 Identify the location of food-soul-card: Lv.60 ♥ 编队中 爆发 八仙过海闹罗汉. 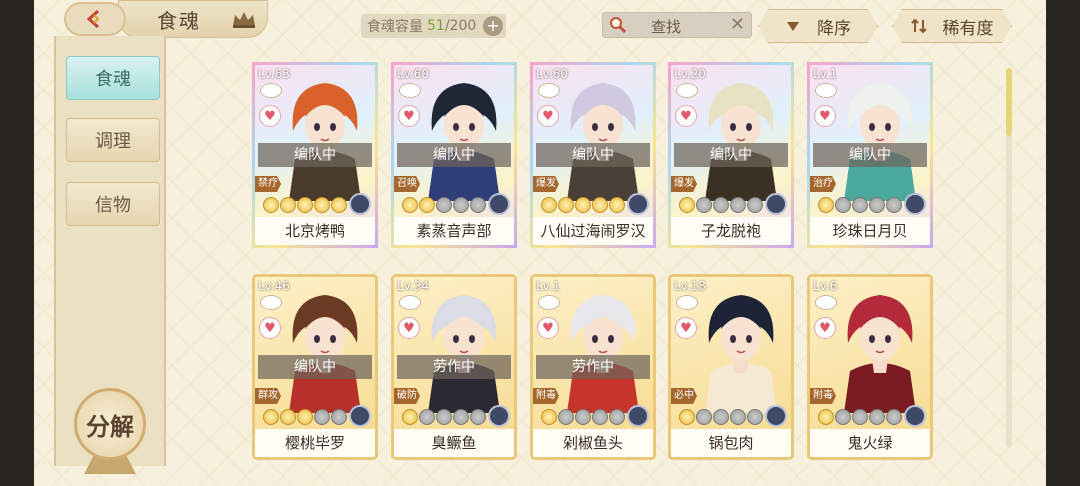
(593, 155).